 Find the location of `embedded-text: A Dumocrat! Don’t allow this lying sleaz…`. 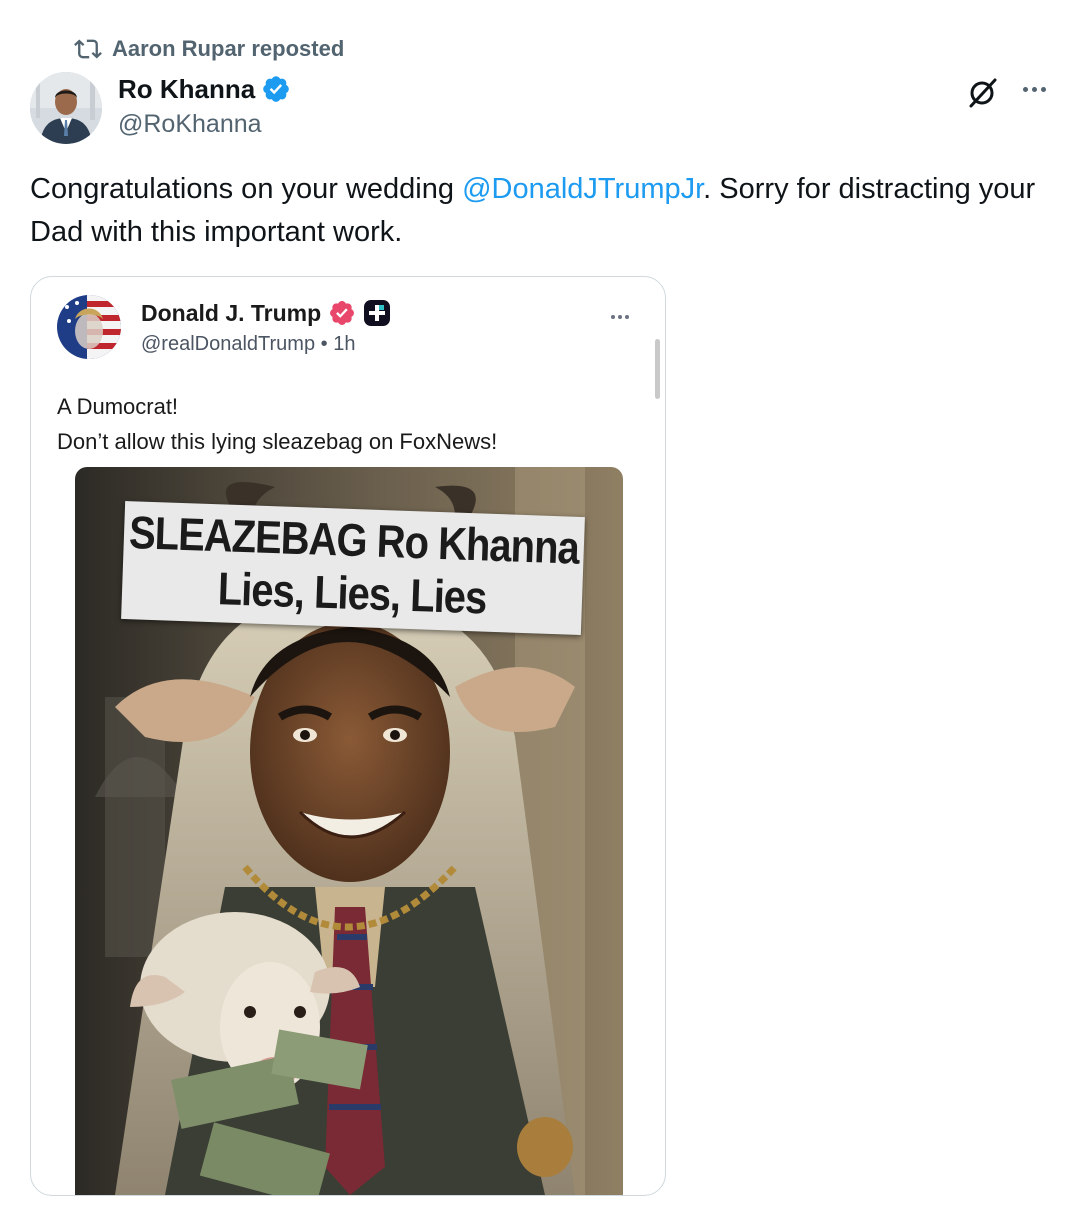

embedded-text: A Dumocrat! Don’t allow this lying sleaz… is located at coordinates (277, 424).